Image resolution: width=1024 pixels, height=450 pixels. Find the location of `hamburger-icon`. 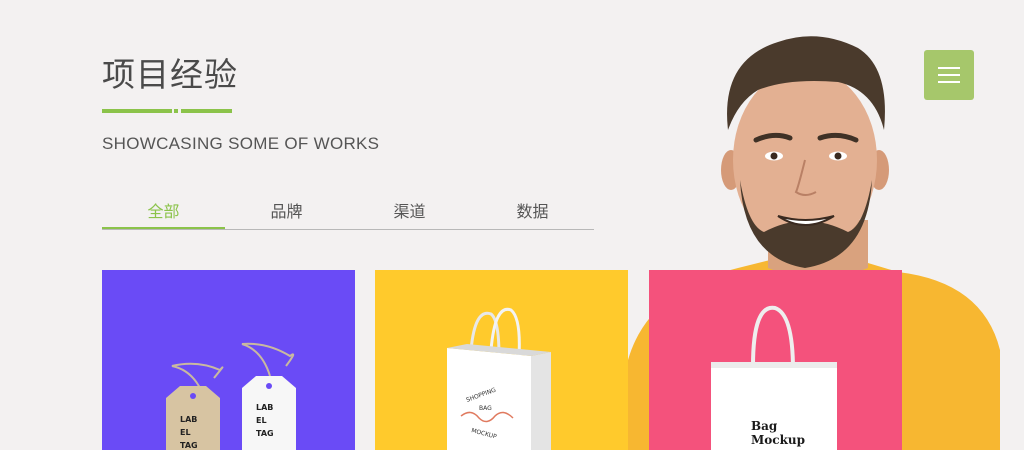

hamburger-icon is located at coordinates (949, 75).